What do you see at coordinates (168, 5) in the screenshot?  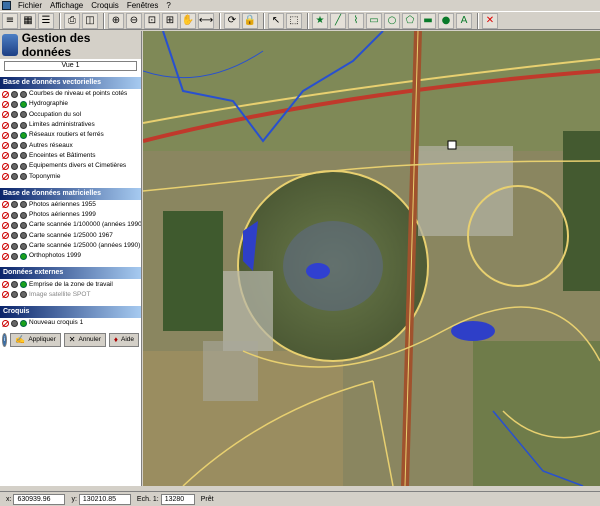 I see `menu-help: ?` at bounding box center [168, 5].